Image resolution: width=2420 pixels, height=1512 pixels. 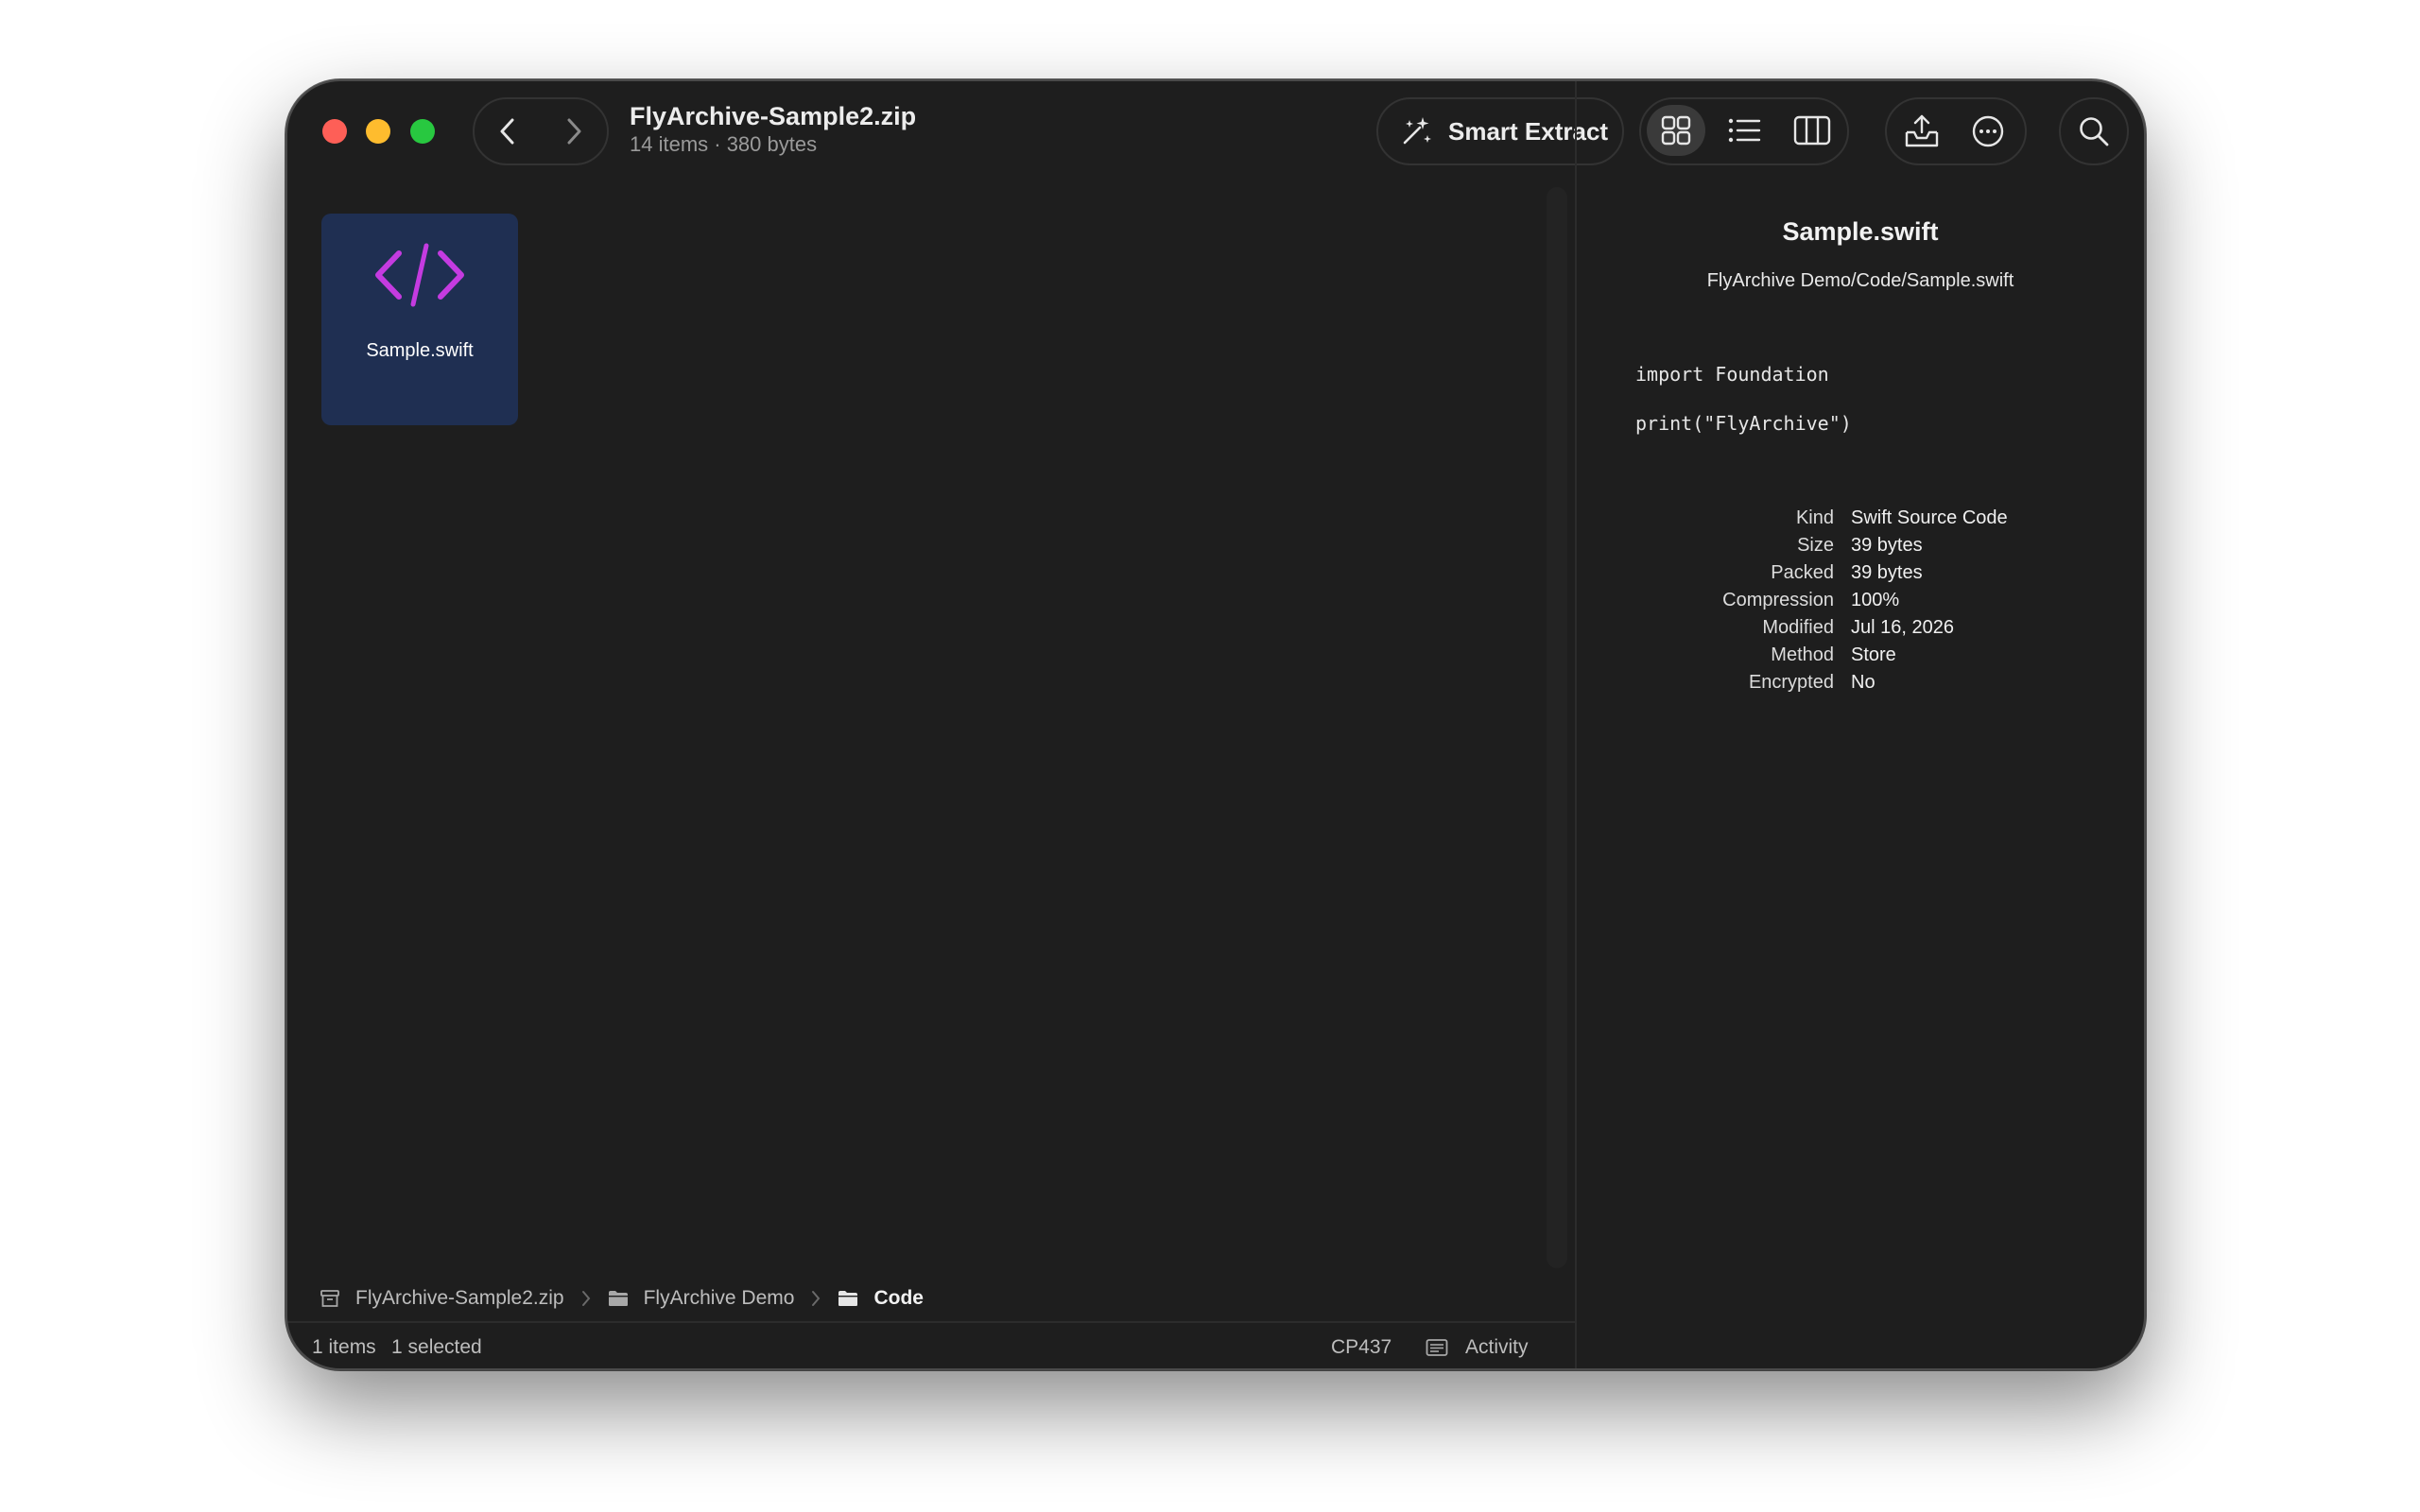 What do you see at coordinates (1437, 1347) in the screenshot?
I see `activity-icon` at bounding box center [1437, 1347].